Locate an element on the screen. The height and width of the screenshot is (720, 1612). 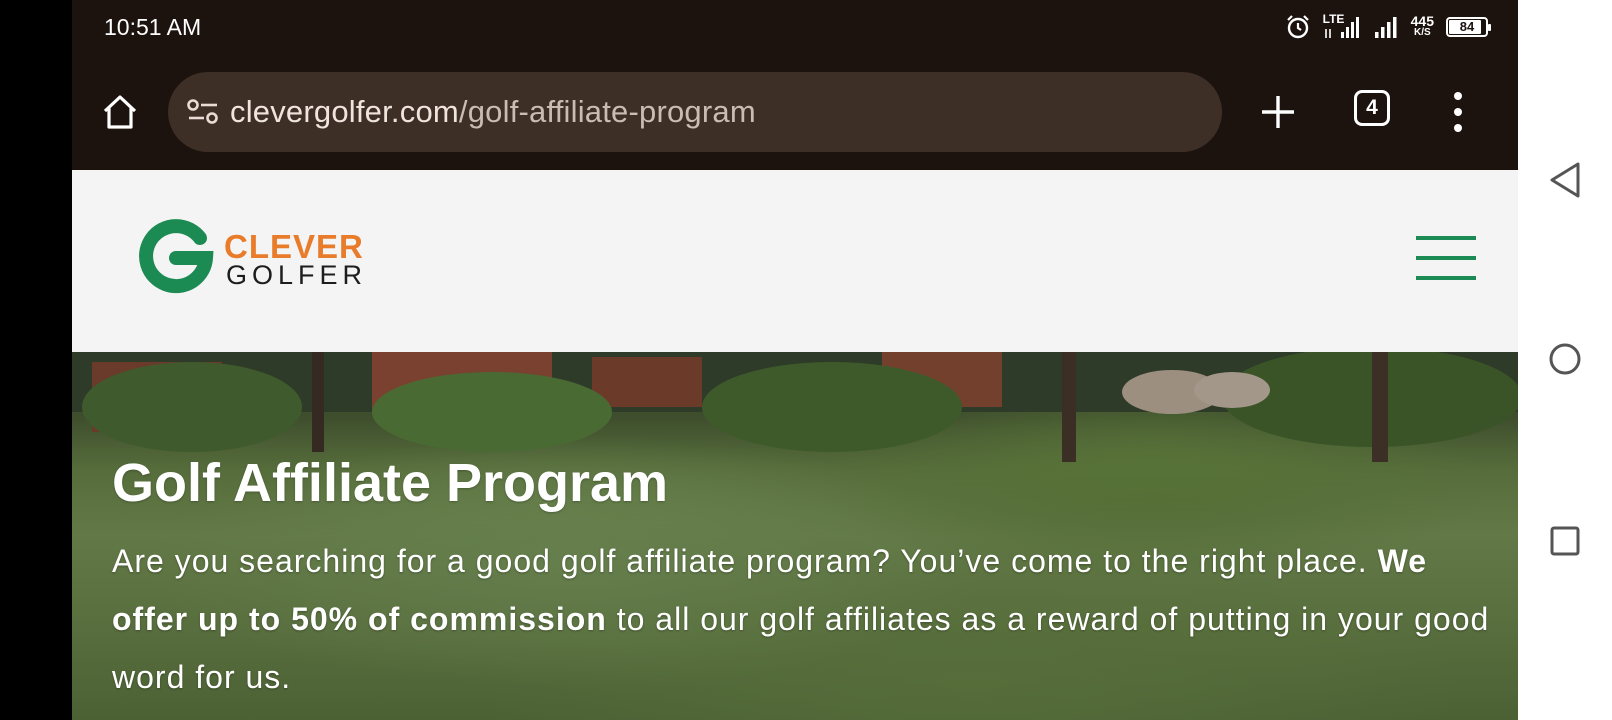
lte-signal-icon: LTE is located at coordinates (1342, 26).